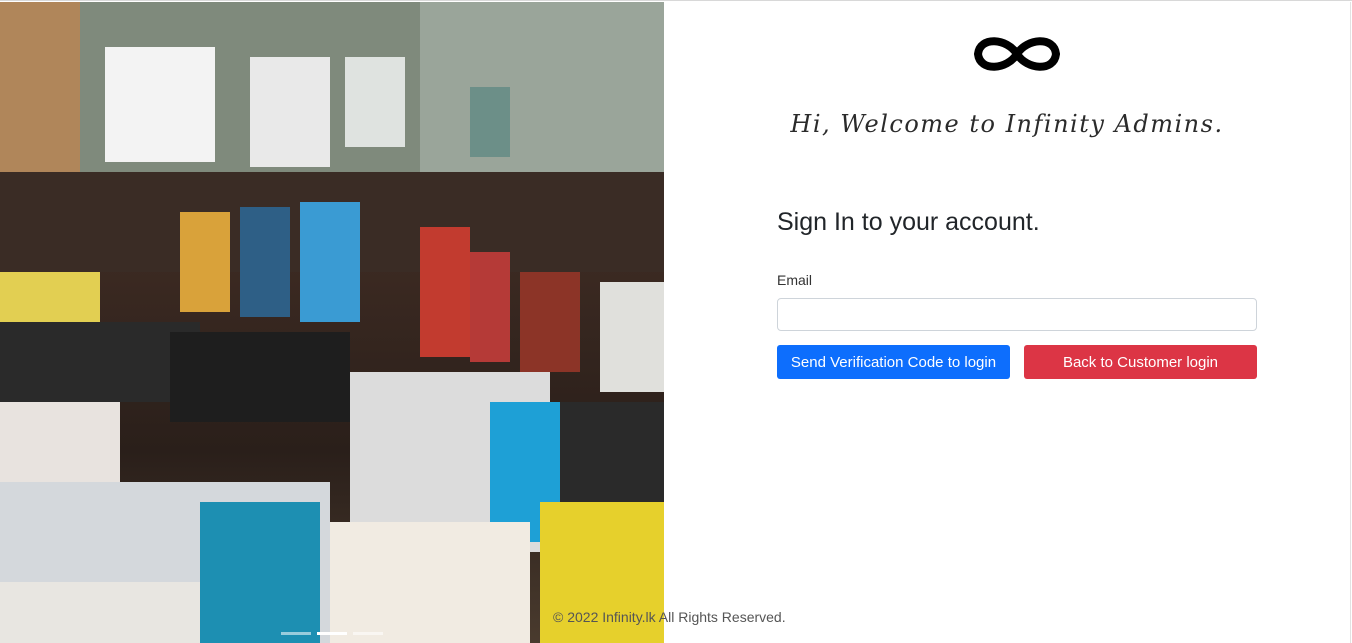 The width and height of the screenshot is (1352, 643). Describe the element at coordinates (908, 222) in the screenshot. I see `signin-title: Sign In to your account.` at that location.